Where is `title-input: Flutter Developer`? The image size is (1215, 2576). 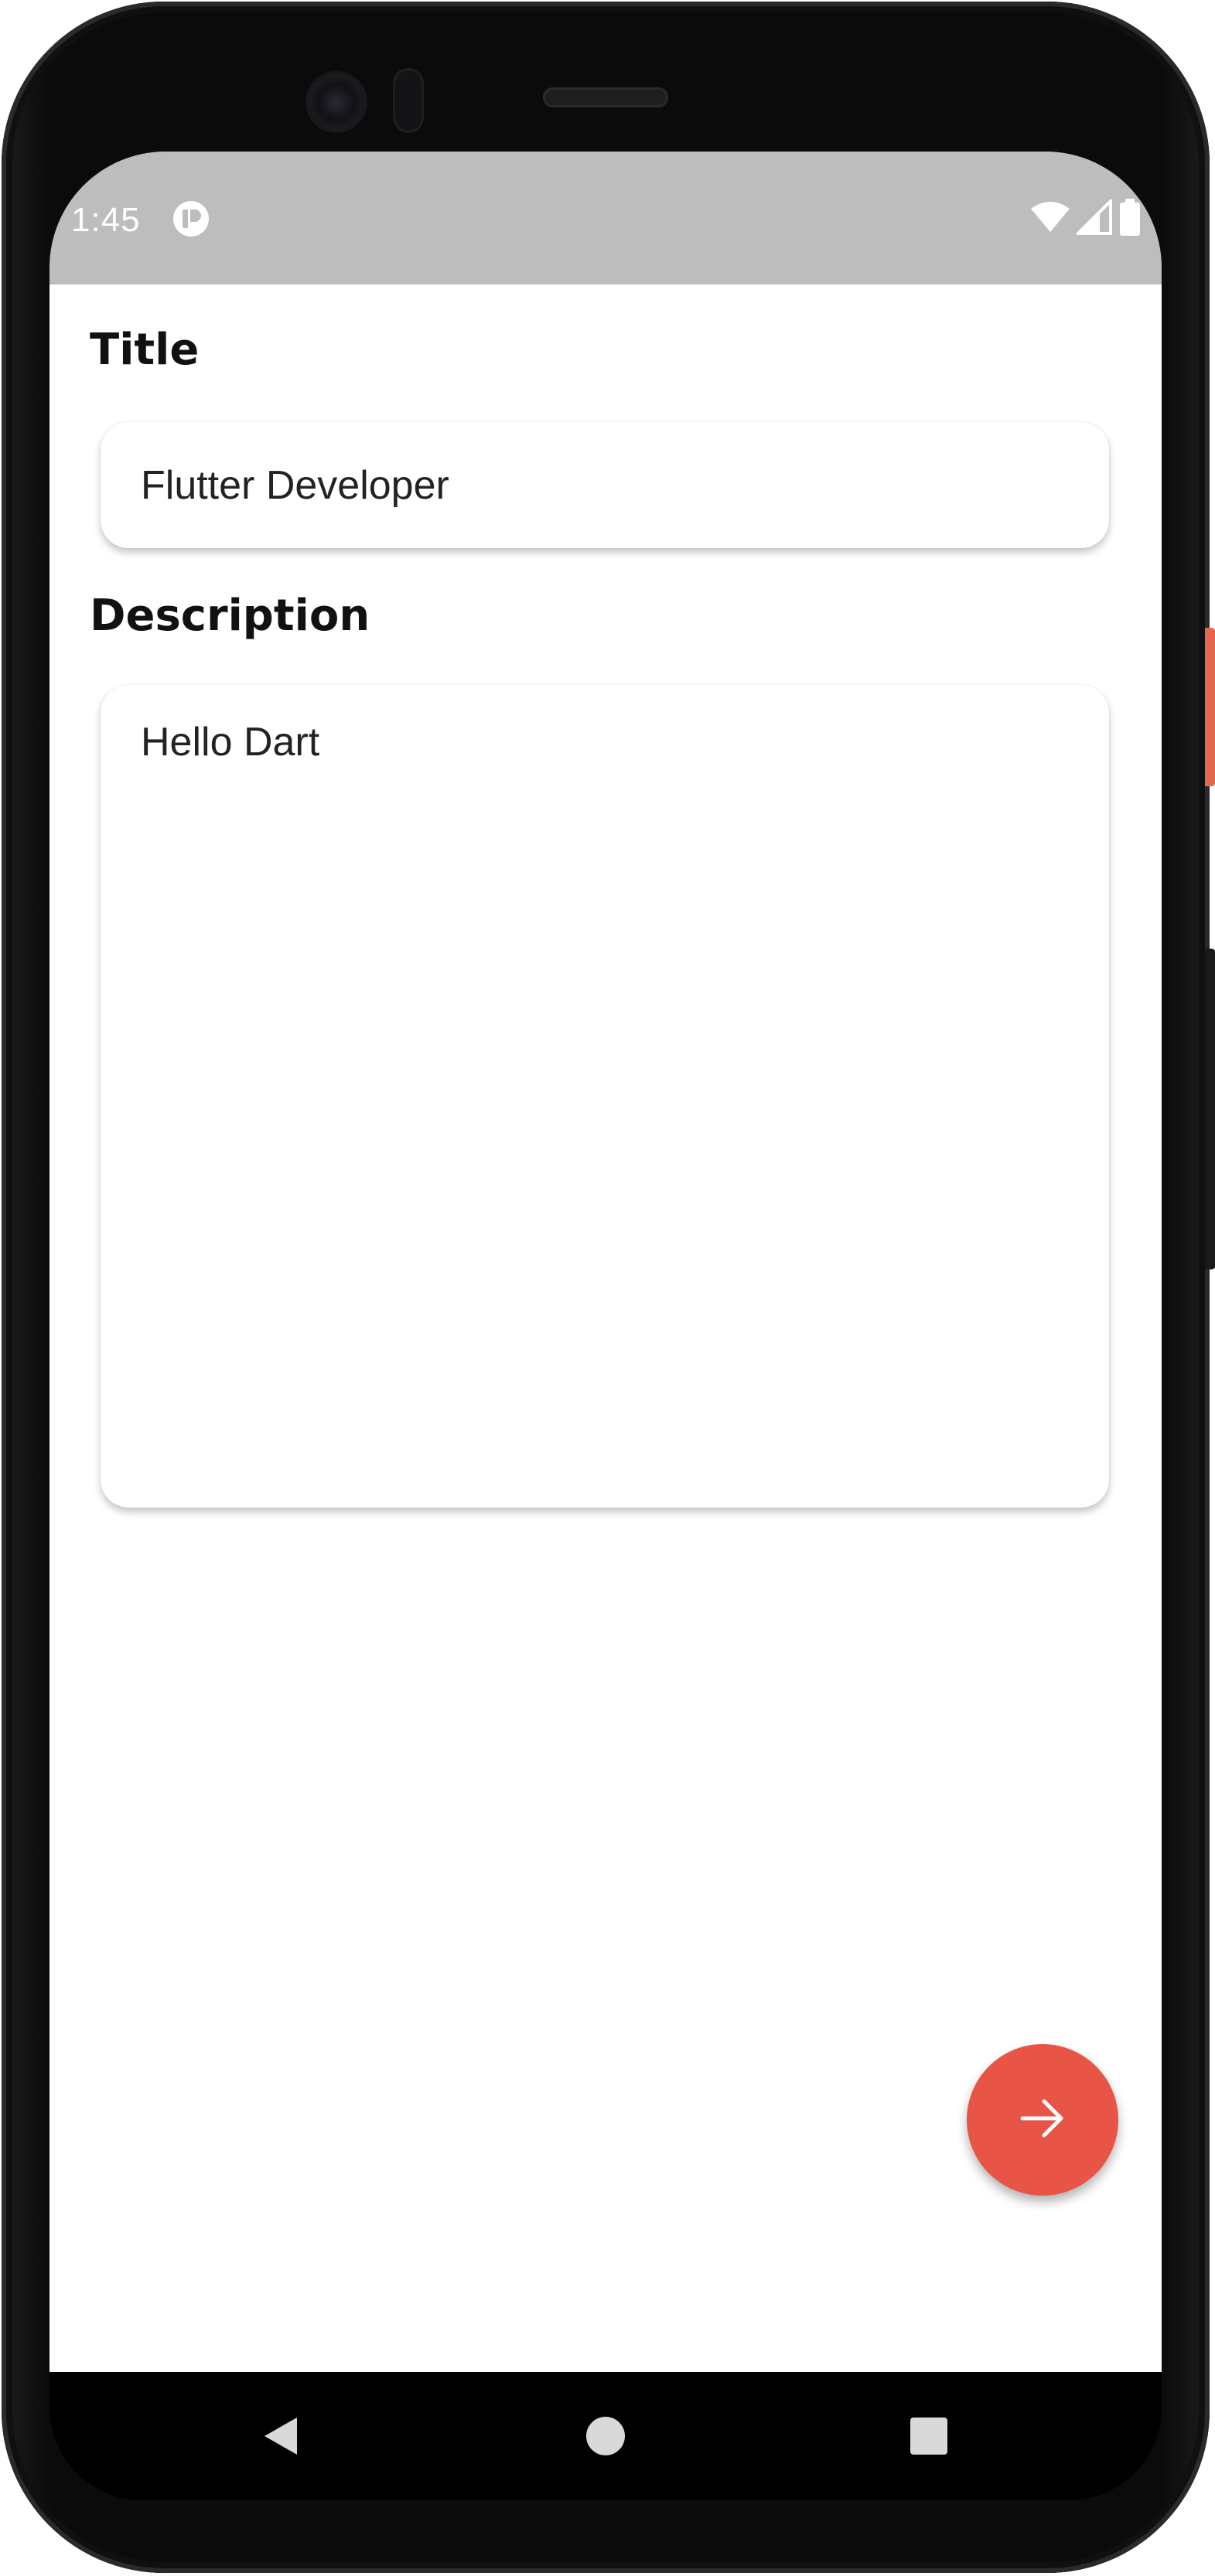
title-input: Flutter Developer is located at coordinates (605, 485).